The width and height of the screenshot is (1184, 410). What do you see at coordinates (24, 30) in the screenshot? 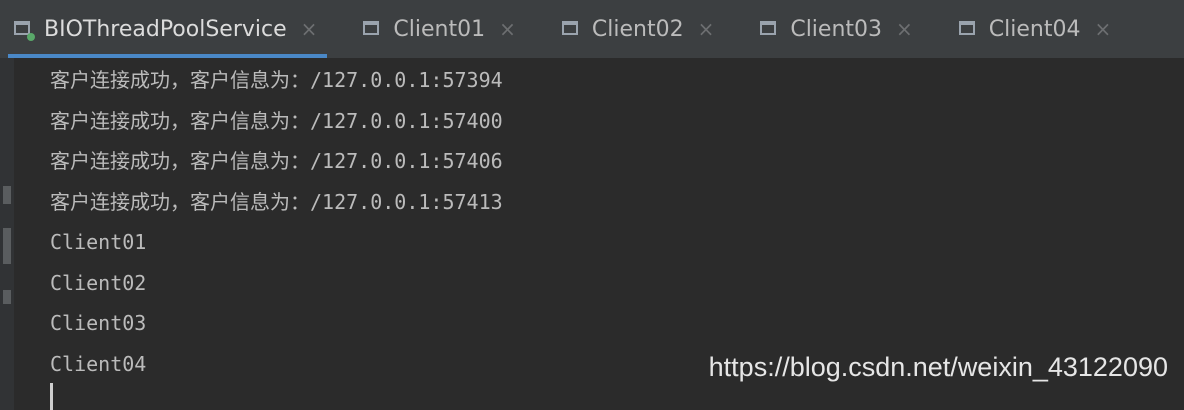
I see `run-console-icon` at bounding box center [24, 30].